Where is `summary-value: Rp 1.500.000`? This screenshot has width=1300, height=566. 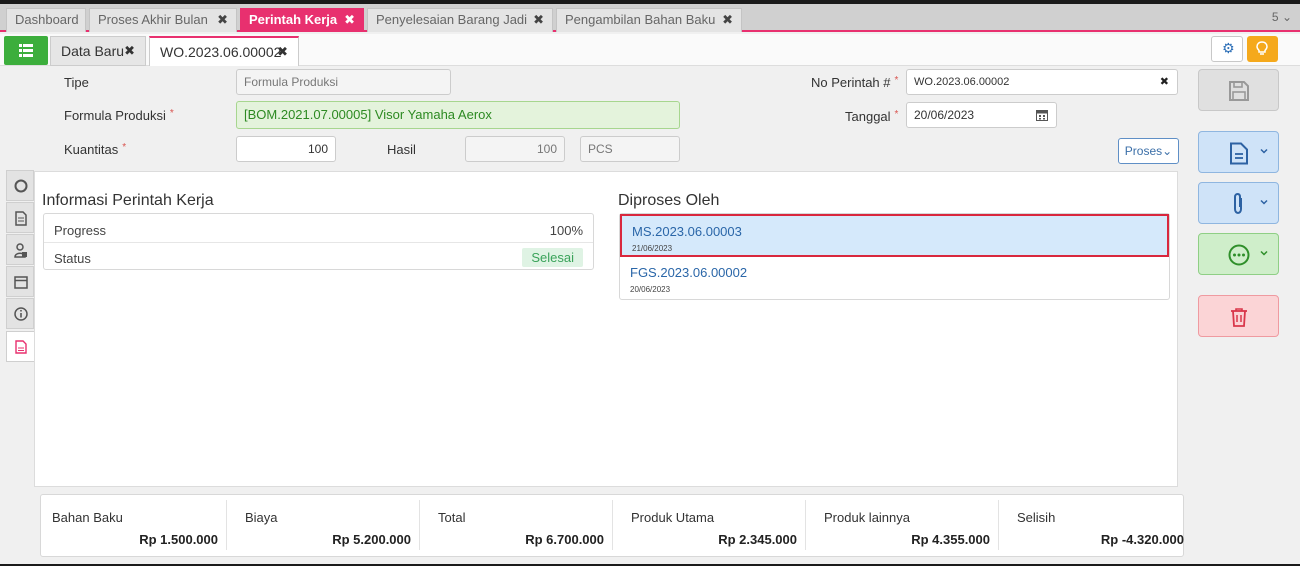 summary-value: Rp 1.500.000 is located at coordinates (178, 539).